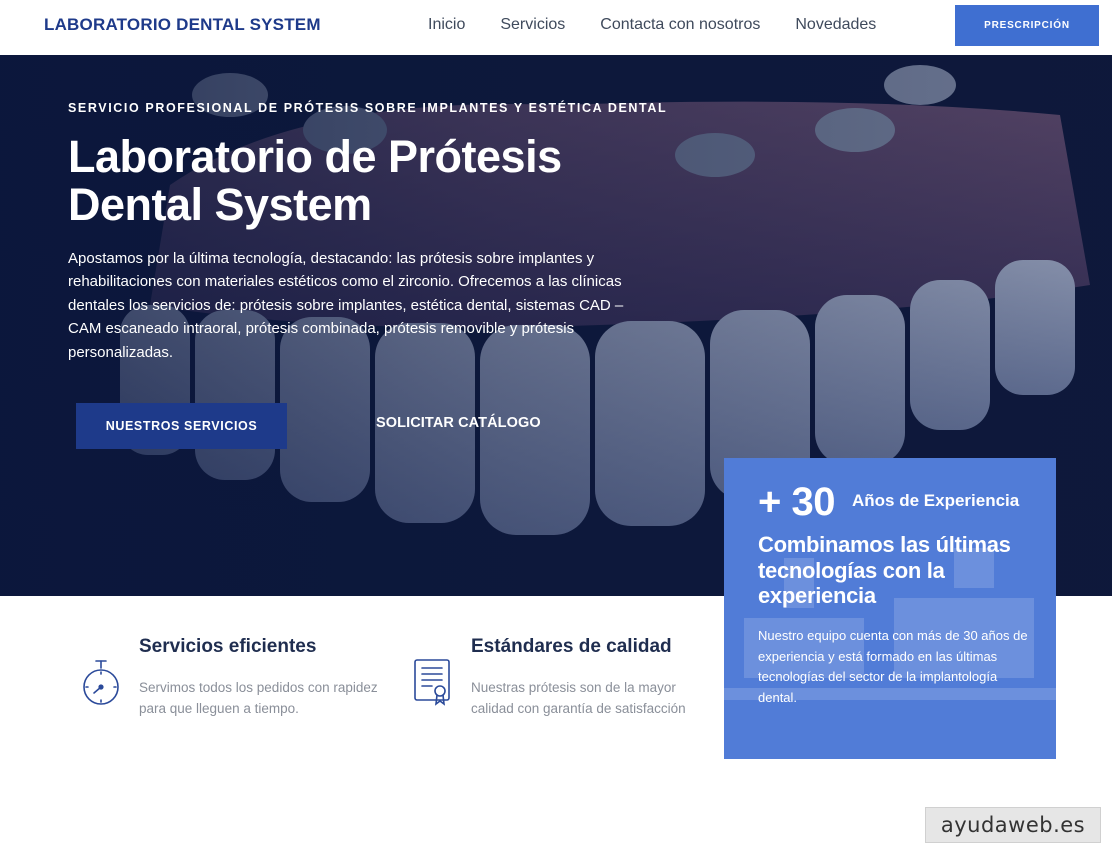 The image size is (1112, 853). Describe the element at coordinates (181, 426) in the screenshot. I see `our-services-button: NUESTROS SERVICIOS` at that location.